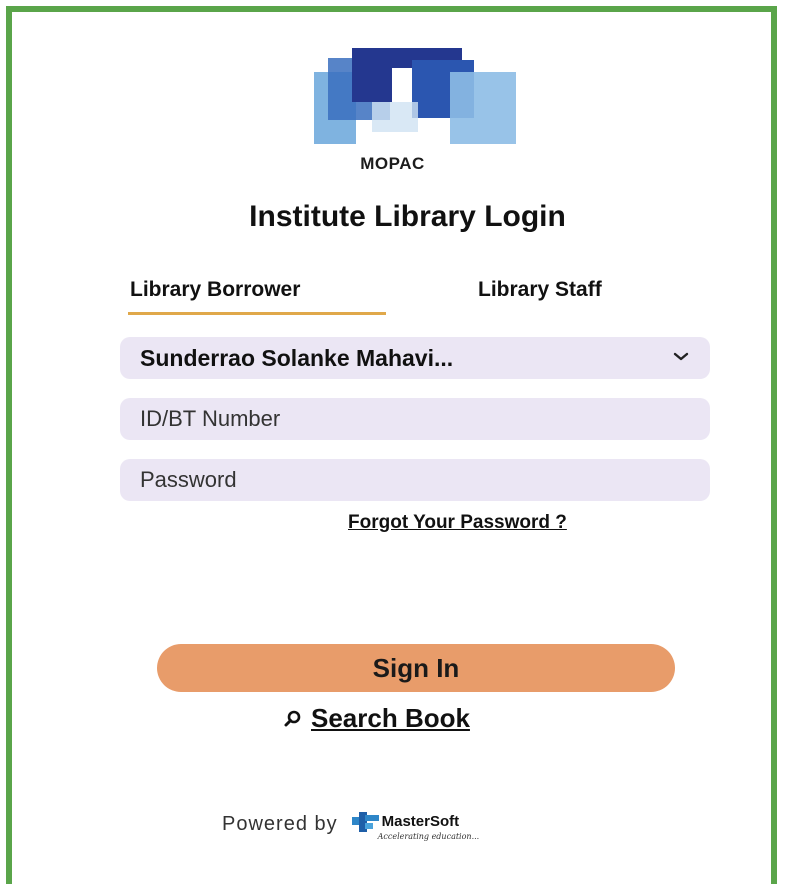 The width and height of the screenshot is (785, 891). What do you see at coordinates (188, 479) in the screenshot?
I see `password-placeholder: Password` at bounding box center [188, 479].